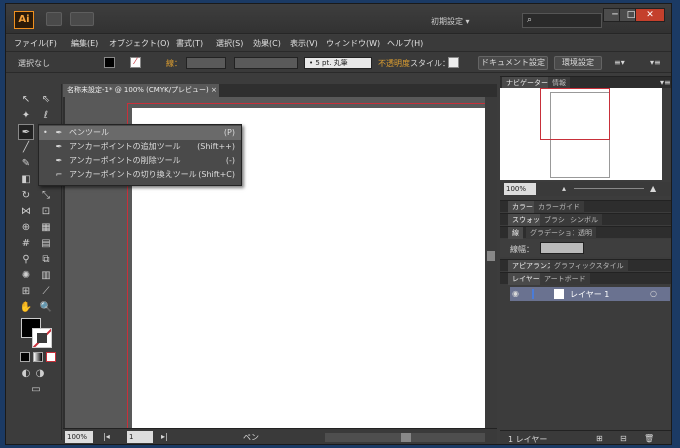 This screenshot has height=448, width=680. What do you see at coordinates (35, 43) in the screenshot?
I see `menu-file: ファイル(F)` at bounding box center [35, 43].